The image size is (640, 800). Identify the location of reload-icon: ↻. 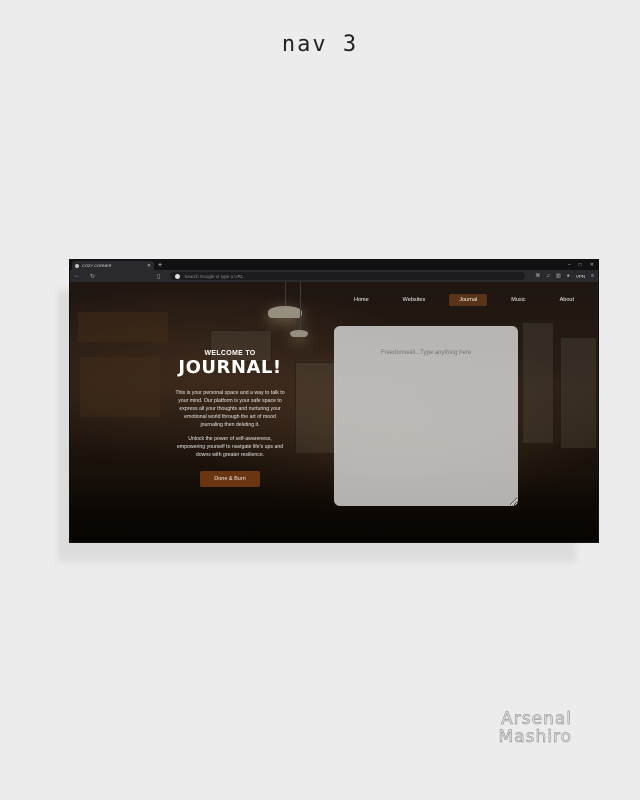
(92, 276).